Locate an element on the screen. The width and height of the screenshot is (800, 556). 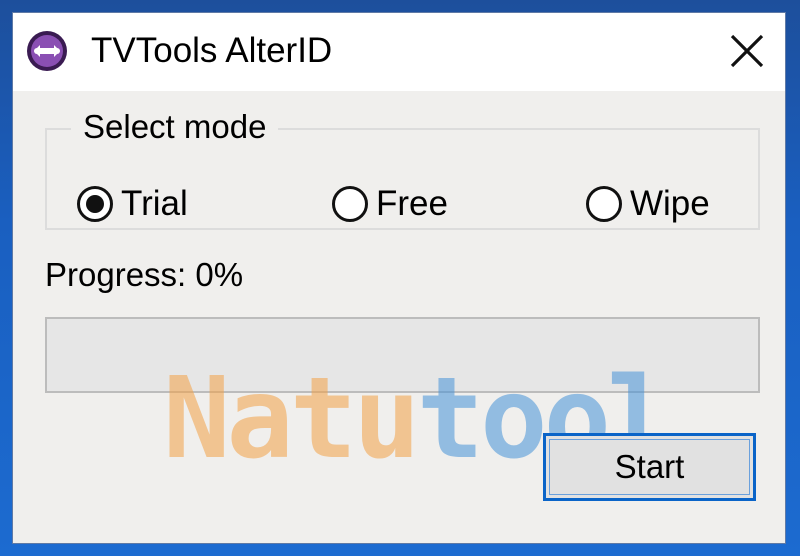
start-button-label: Start is located at coordinates (650, 467).